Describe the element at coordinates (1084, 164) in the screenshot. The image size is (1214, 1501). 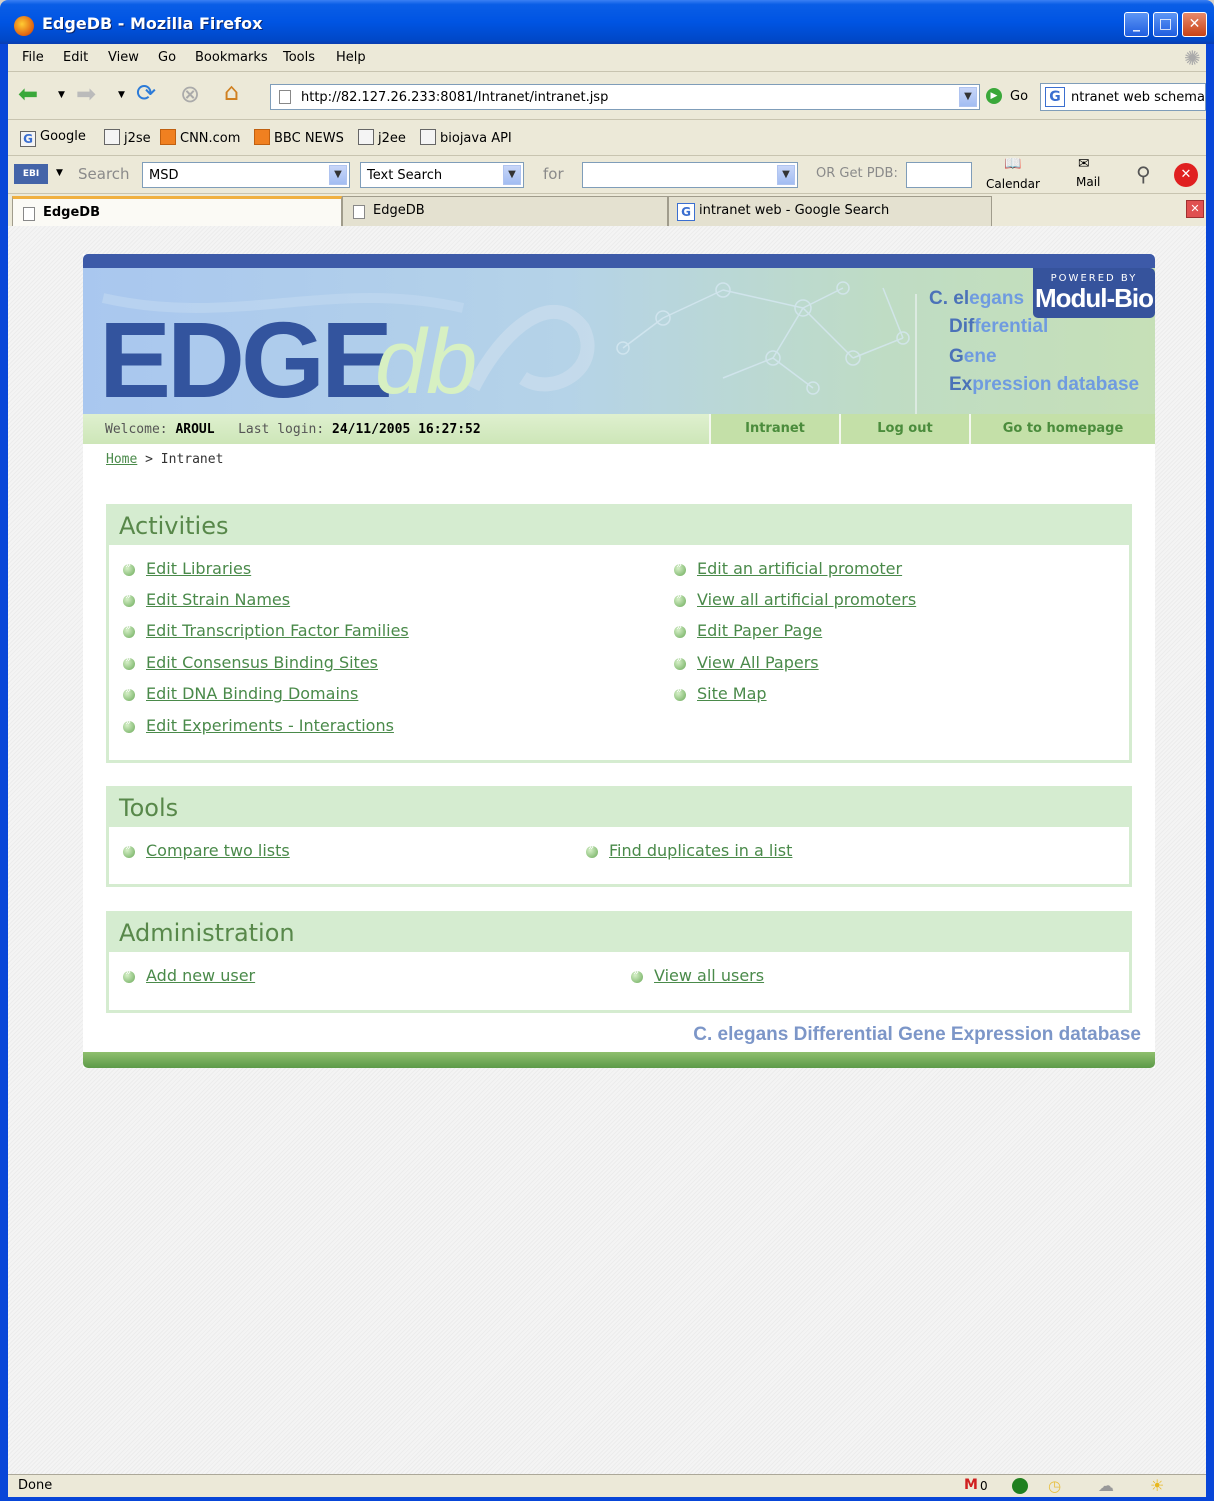
I see `mail-icon: ✉` at that location.